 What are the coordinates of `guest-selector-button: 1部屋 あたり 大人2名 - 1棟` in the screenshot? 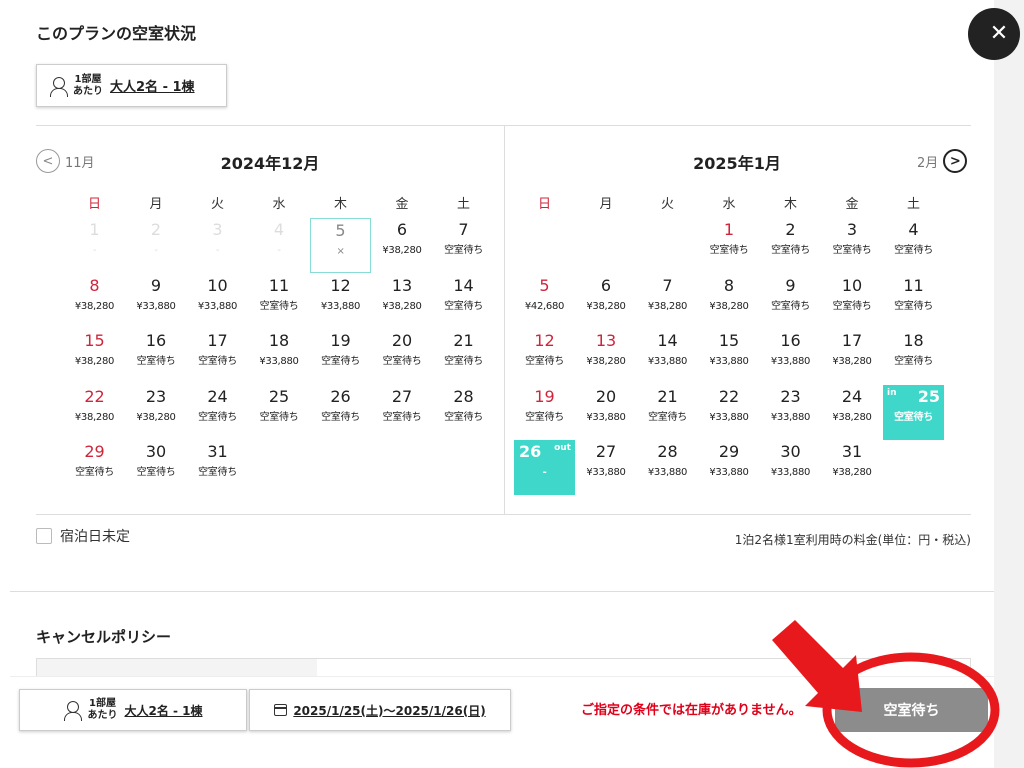 It's located at (131, 85).